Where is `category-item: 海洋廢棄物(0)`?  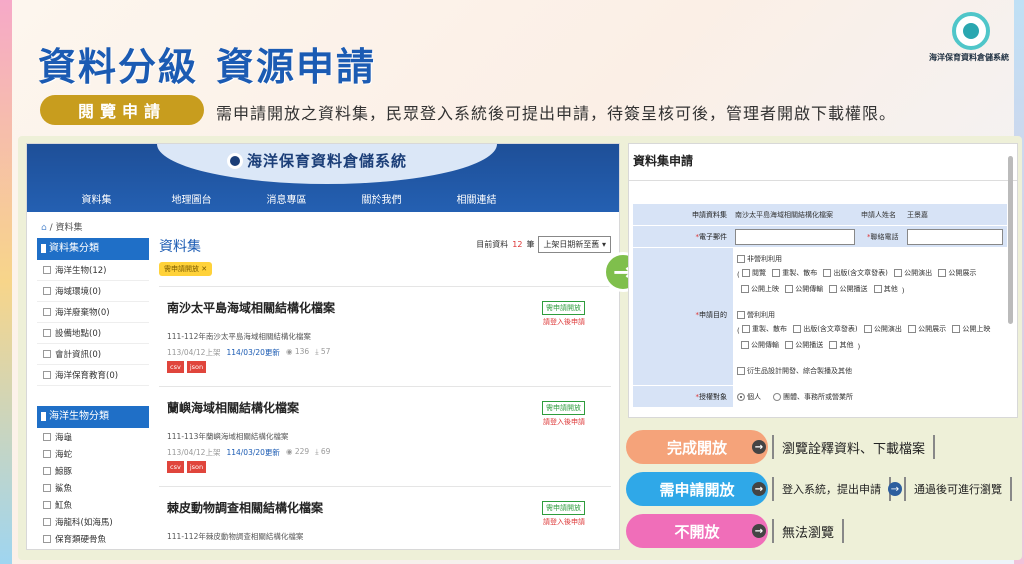
category-item: 海洋廢棄物(0) is located at coordinates (93, 312).